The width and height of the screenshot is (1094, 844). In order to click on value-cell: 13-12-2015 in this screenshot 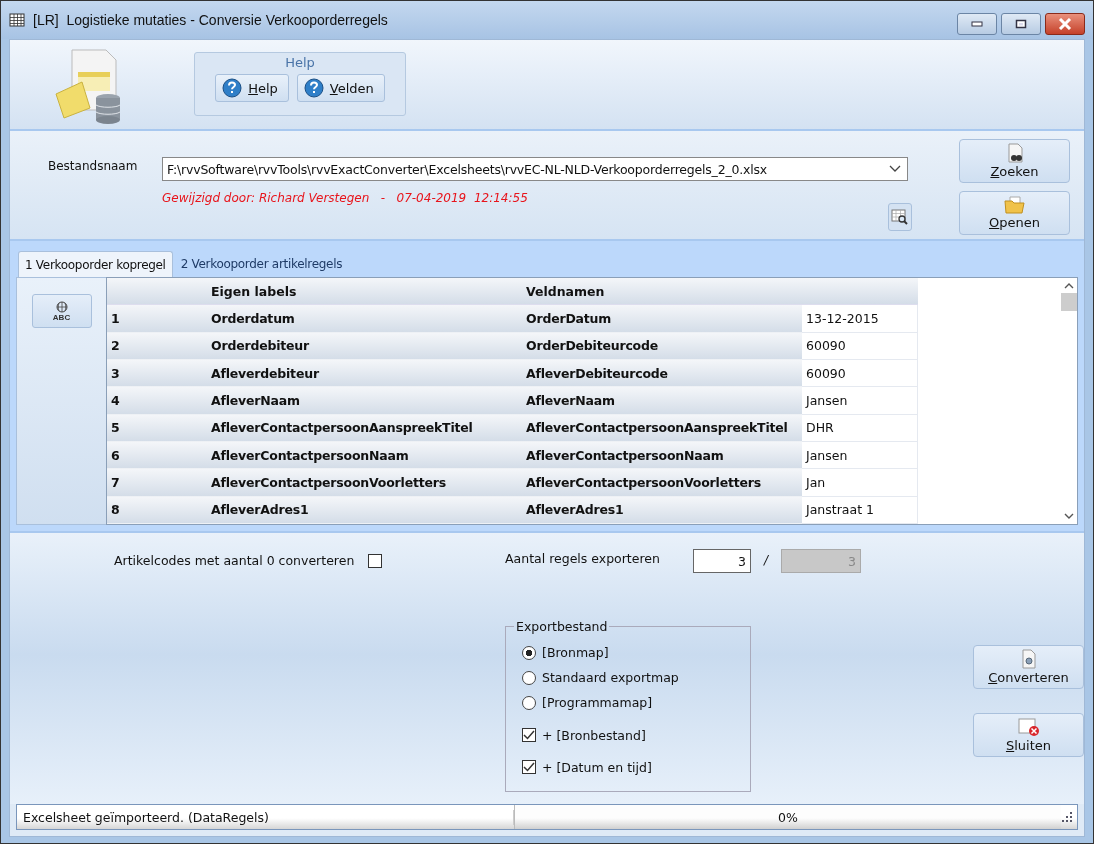, I will do `click(860, 319)`.